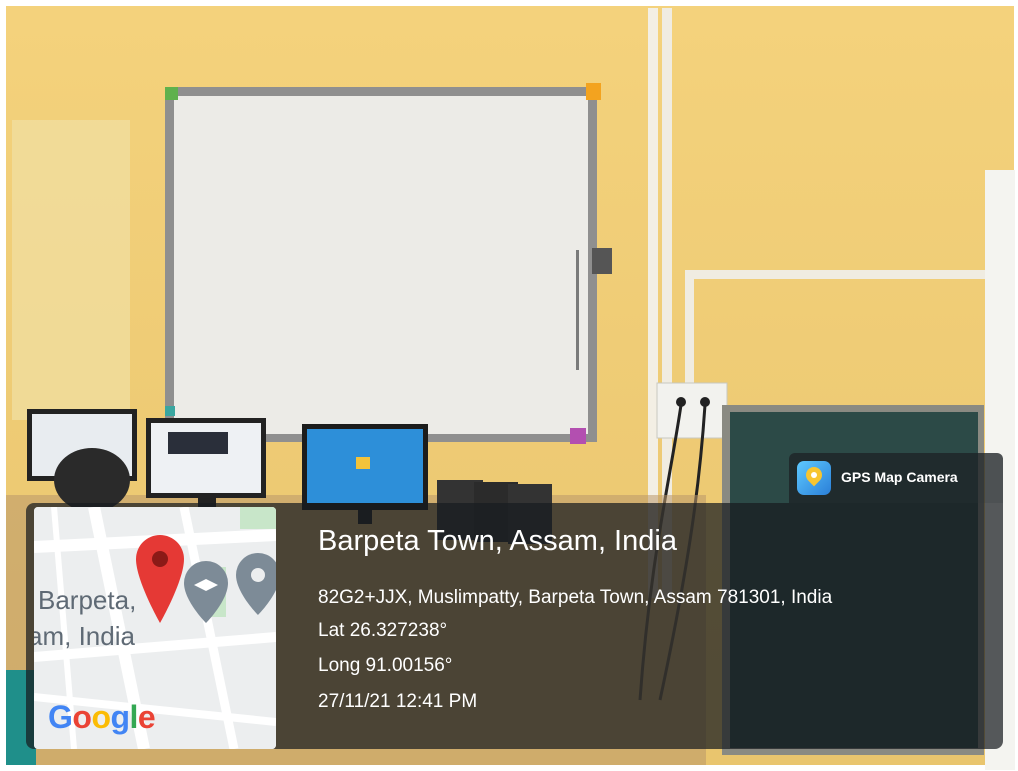 Image resolution: width=1018 pixels, height=771 pixels. I want to click on google-logo-letter: l, so click(134, 717).